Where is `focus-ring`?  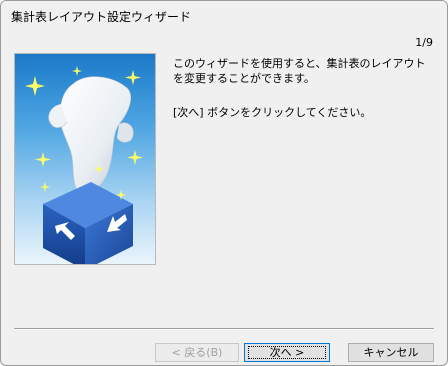 focus-ring is located at coordinates (287, 352).